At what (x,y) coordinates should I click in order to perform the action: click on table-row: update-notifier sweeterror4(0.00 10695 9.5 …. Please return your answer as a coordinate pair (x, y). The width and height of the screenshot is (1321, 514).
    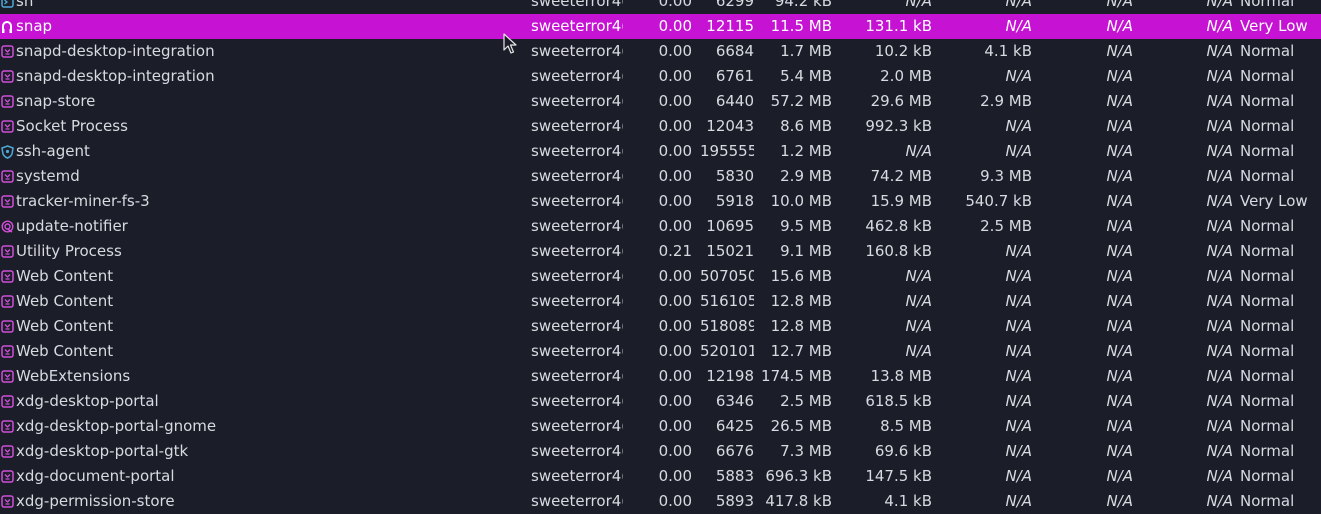
    Looking at the image, I should click on (660, 226).